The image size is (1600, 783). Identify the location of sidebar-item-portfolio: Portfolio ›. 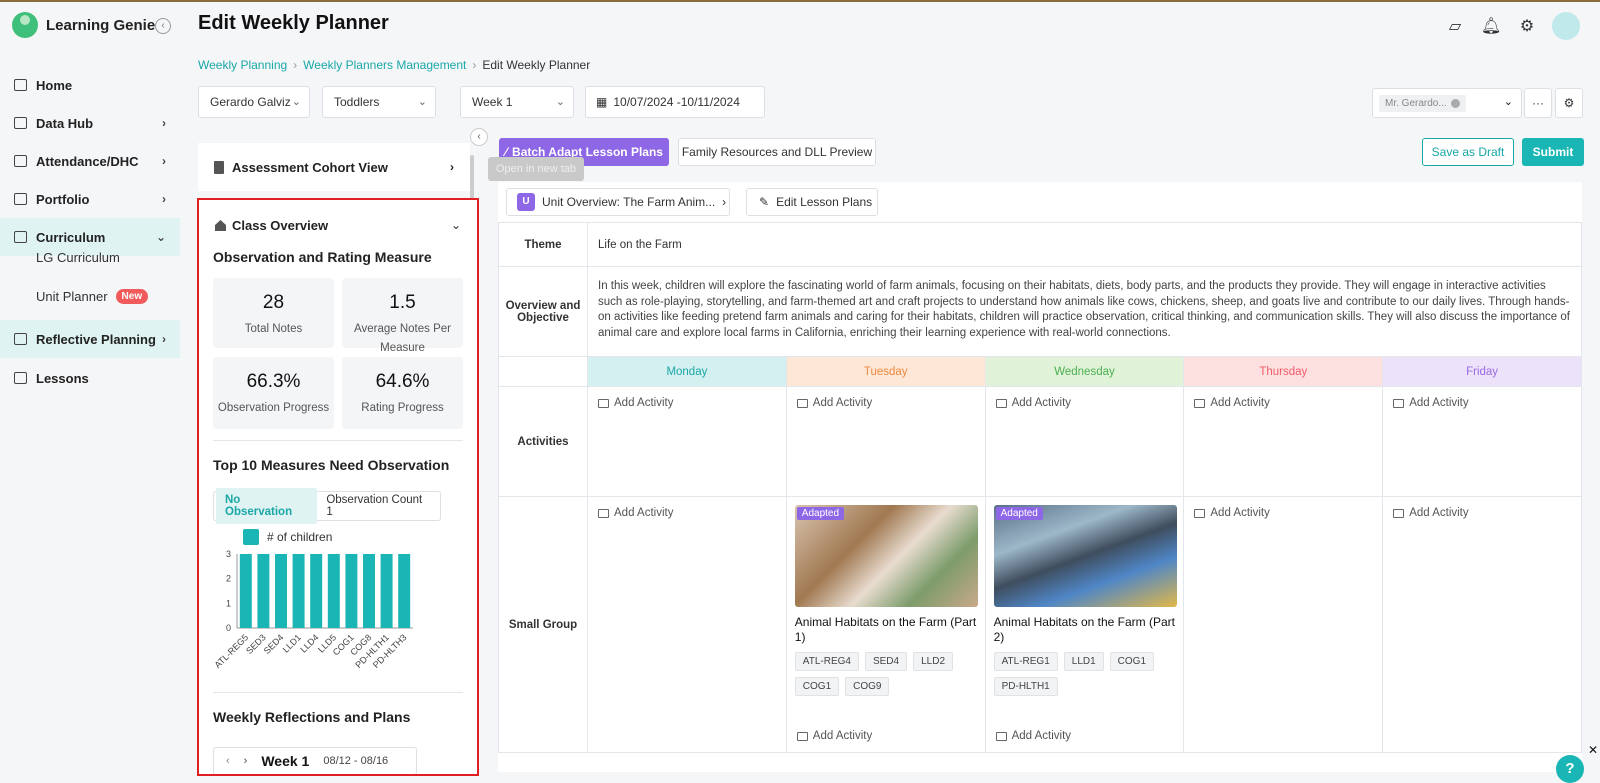
(90, 199).